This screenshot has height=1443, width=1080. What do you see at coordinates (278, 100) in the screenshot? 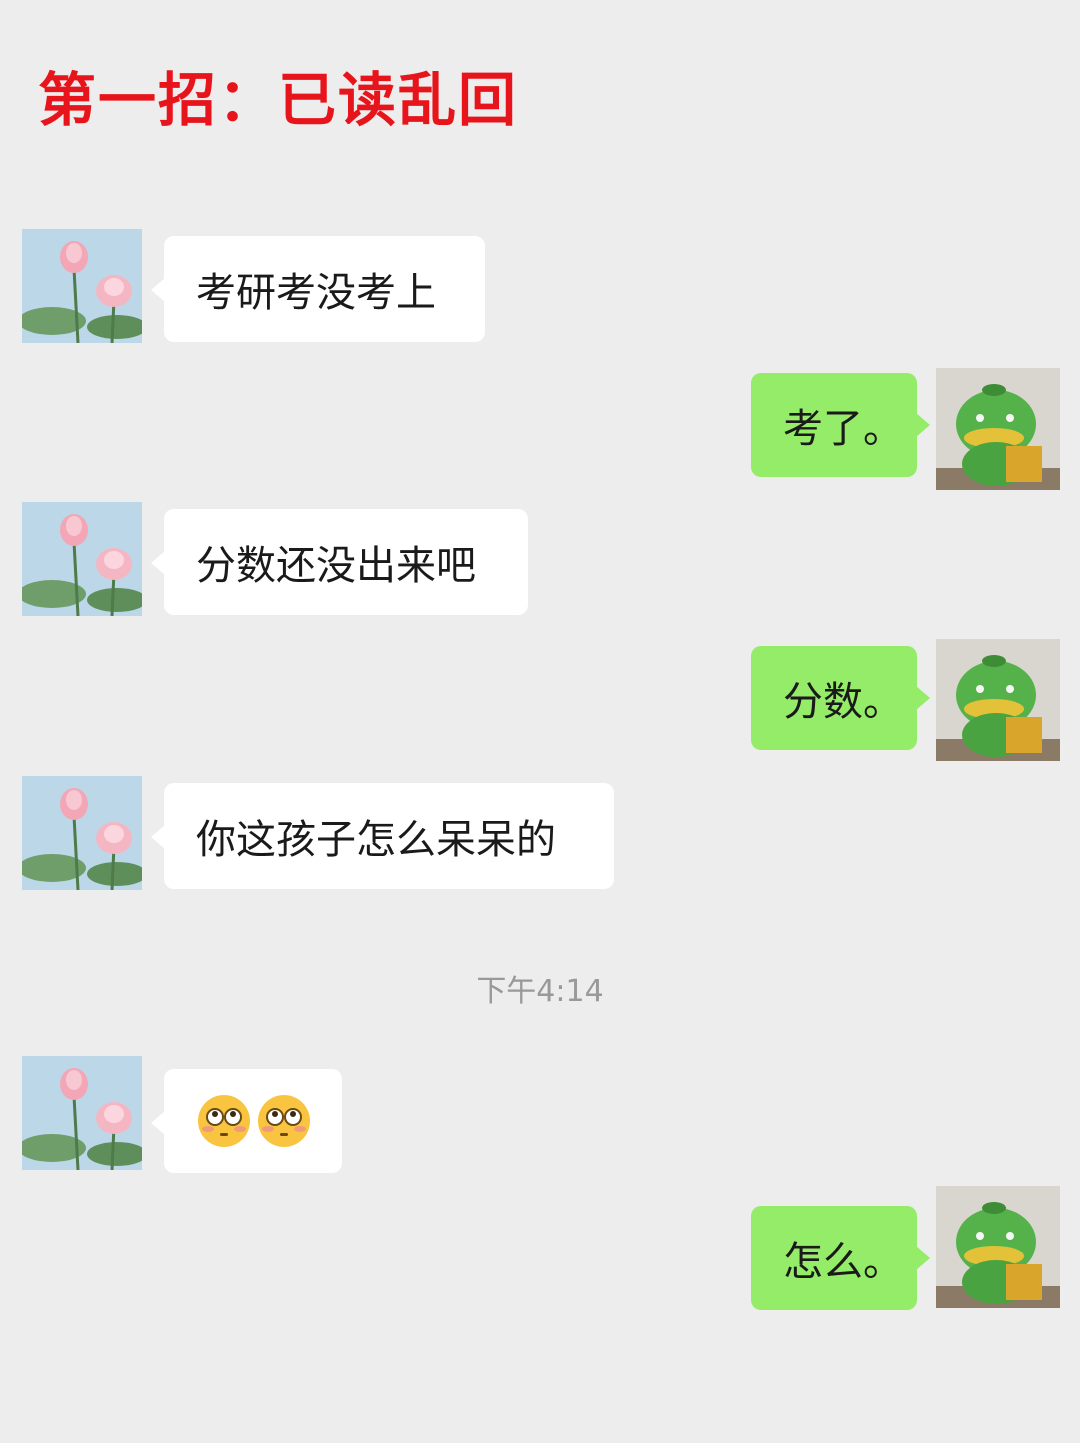
I see `page-title: 第一招：已读乱回` at bounding box center [278, 100].